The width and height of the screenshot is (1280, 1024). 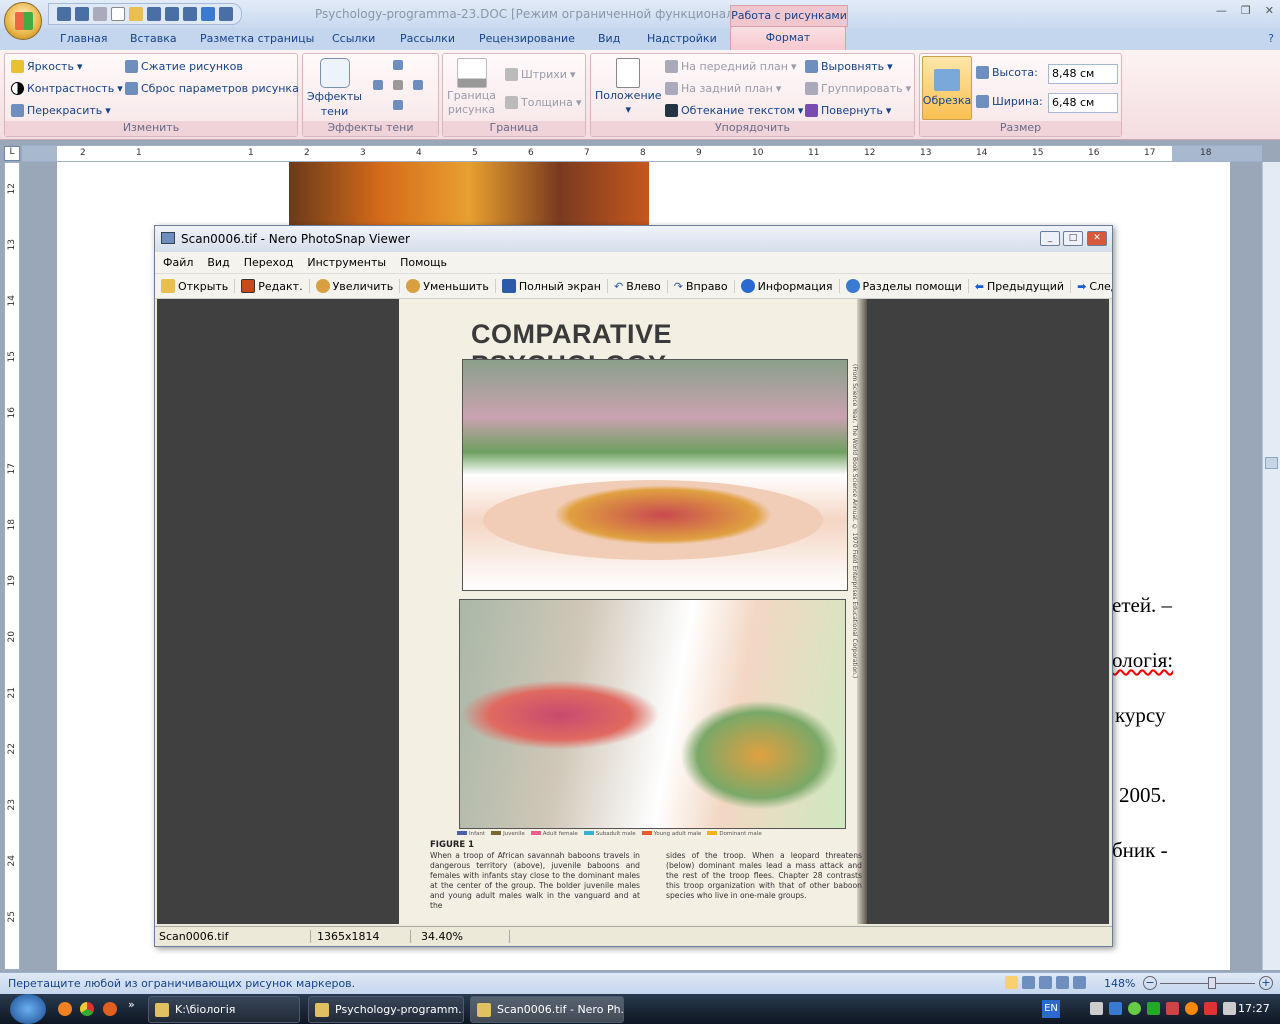 What do you see at coordinates (628, 87) in the screenshot?
I see `position-button: Положение ▾` at bounding box center [628, 87].